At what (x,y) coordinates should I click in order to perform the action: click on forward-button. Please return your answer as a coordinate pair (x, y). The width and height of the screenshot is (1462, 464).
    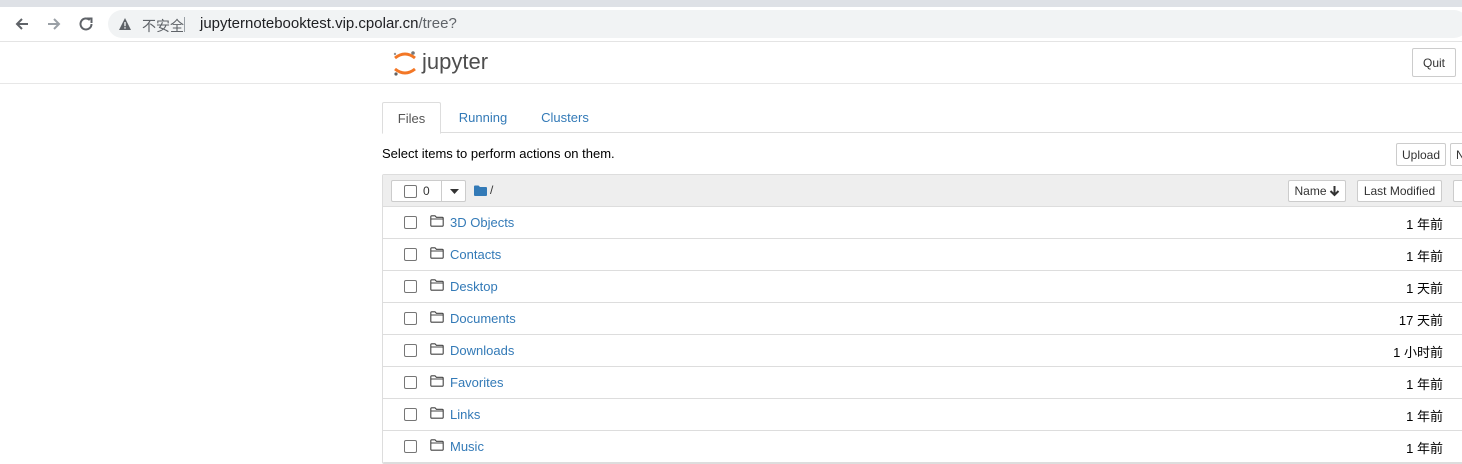
    Looking at the image, I should click on (54, 24).